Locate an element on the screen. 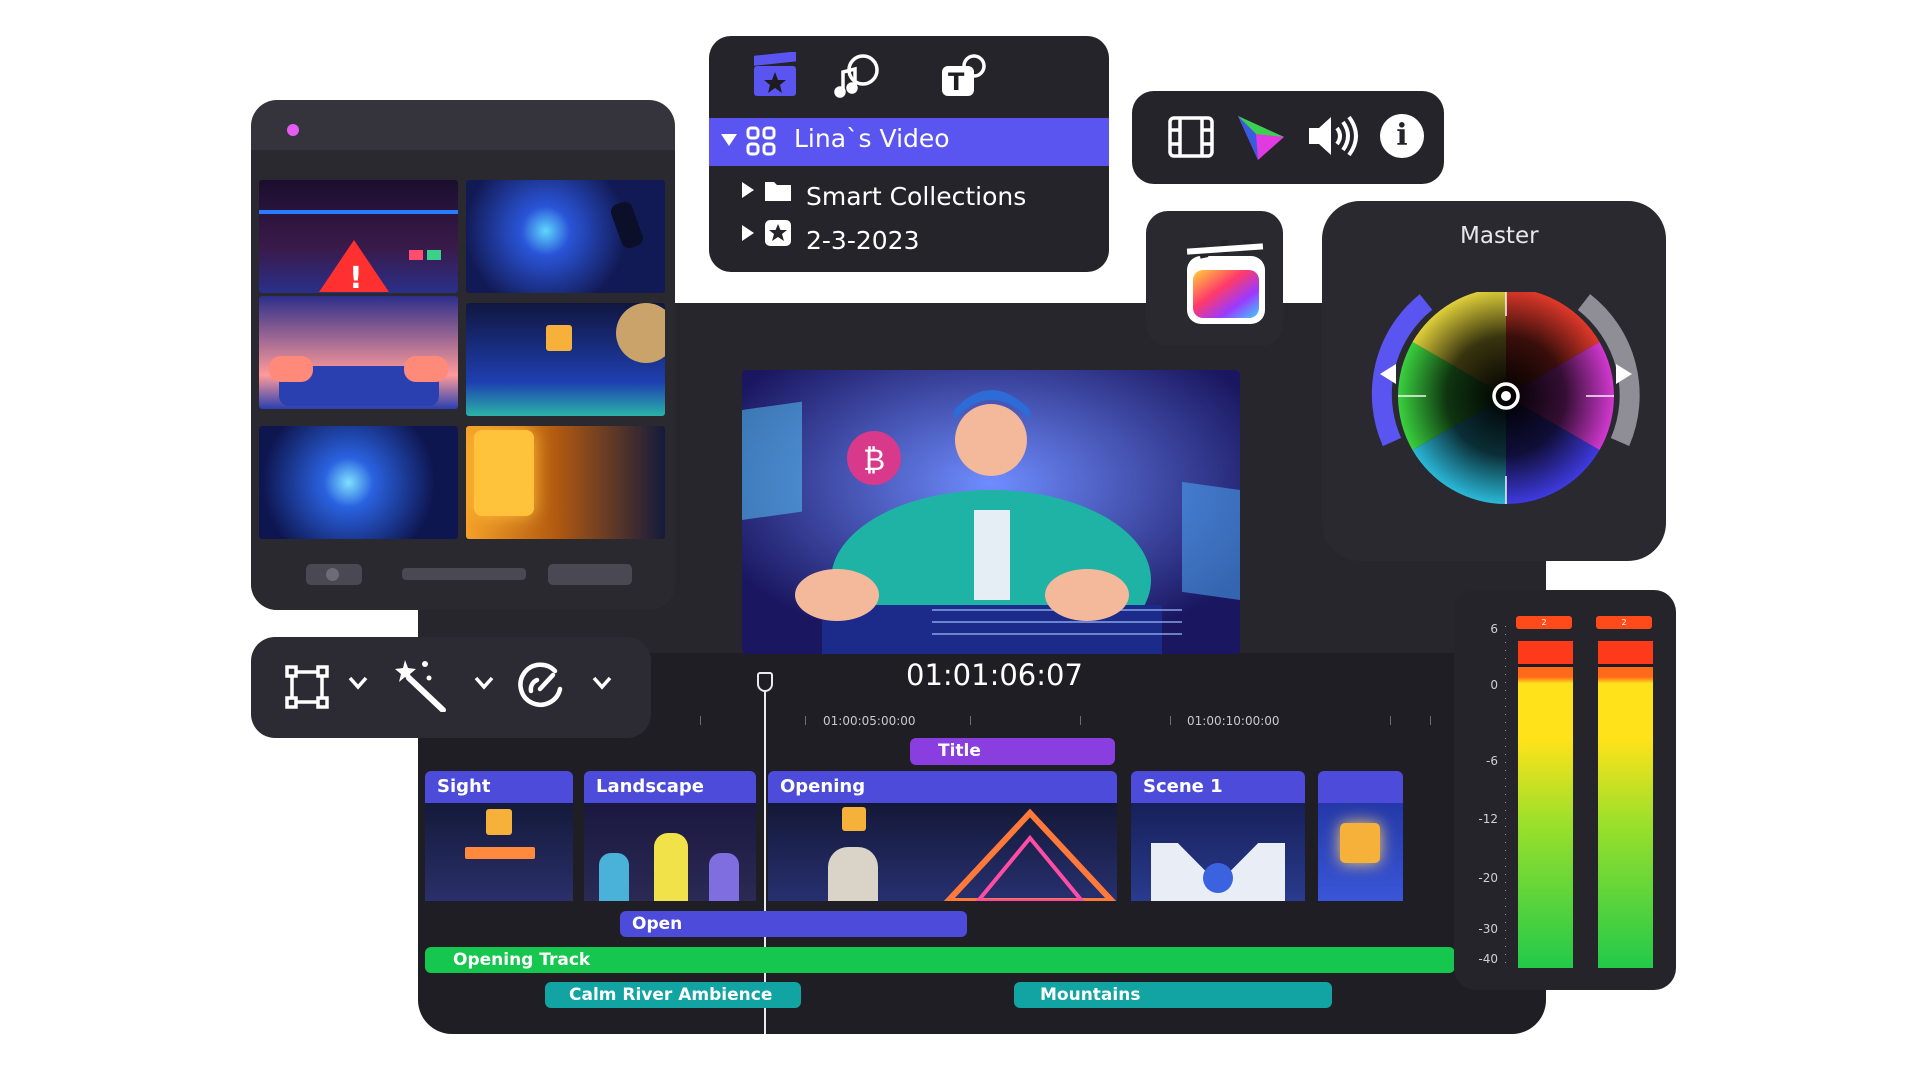 The image size is (1920, 1080). thumbnail-space-screen is located at coordinates (565, 236).